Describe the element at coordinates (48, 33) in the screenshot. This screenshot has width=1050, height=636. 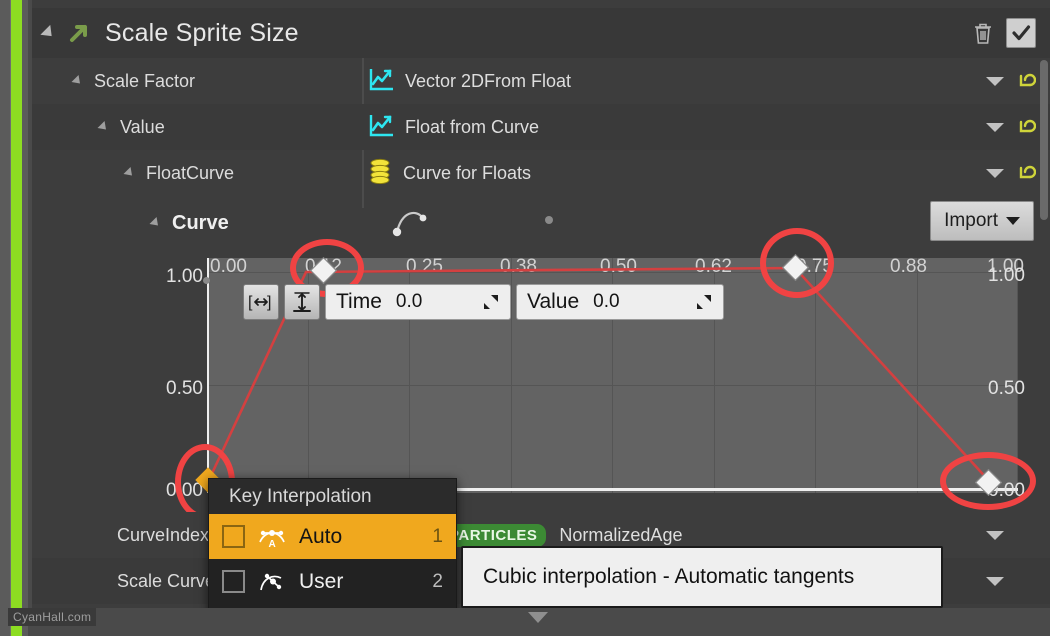
I see `expand-collapse-arrow-icon` at that location.